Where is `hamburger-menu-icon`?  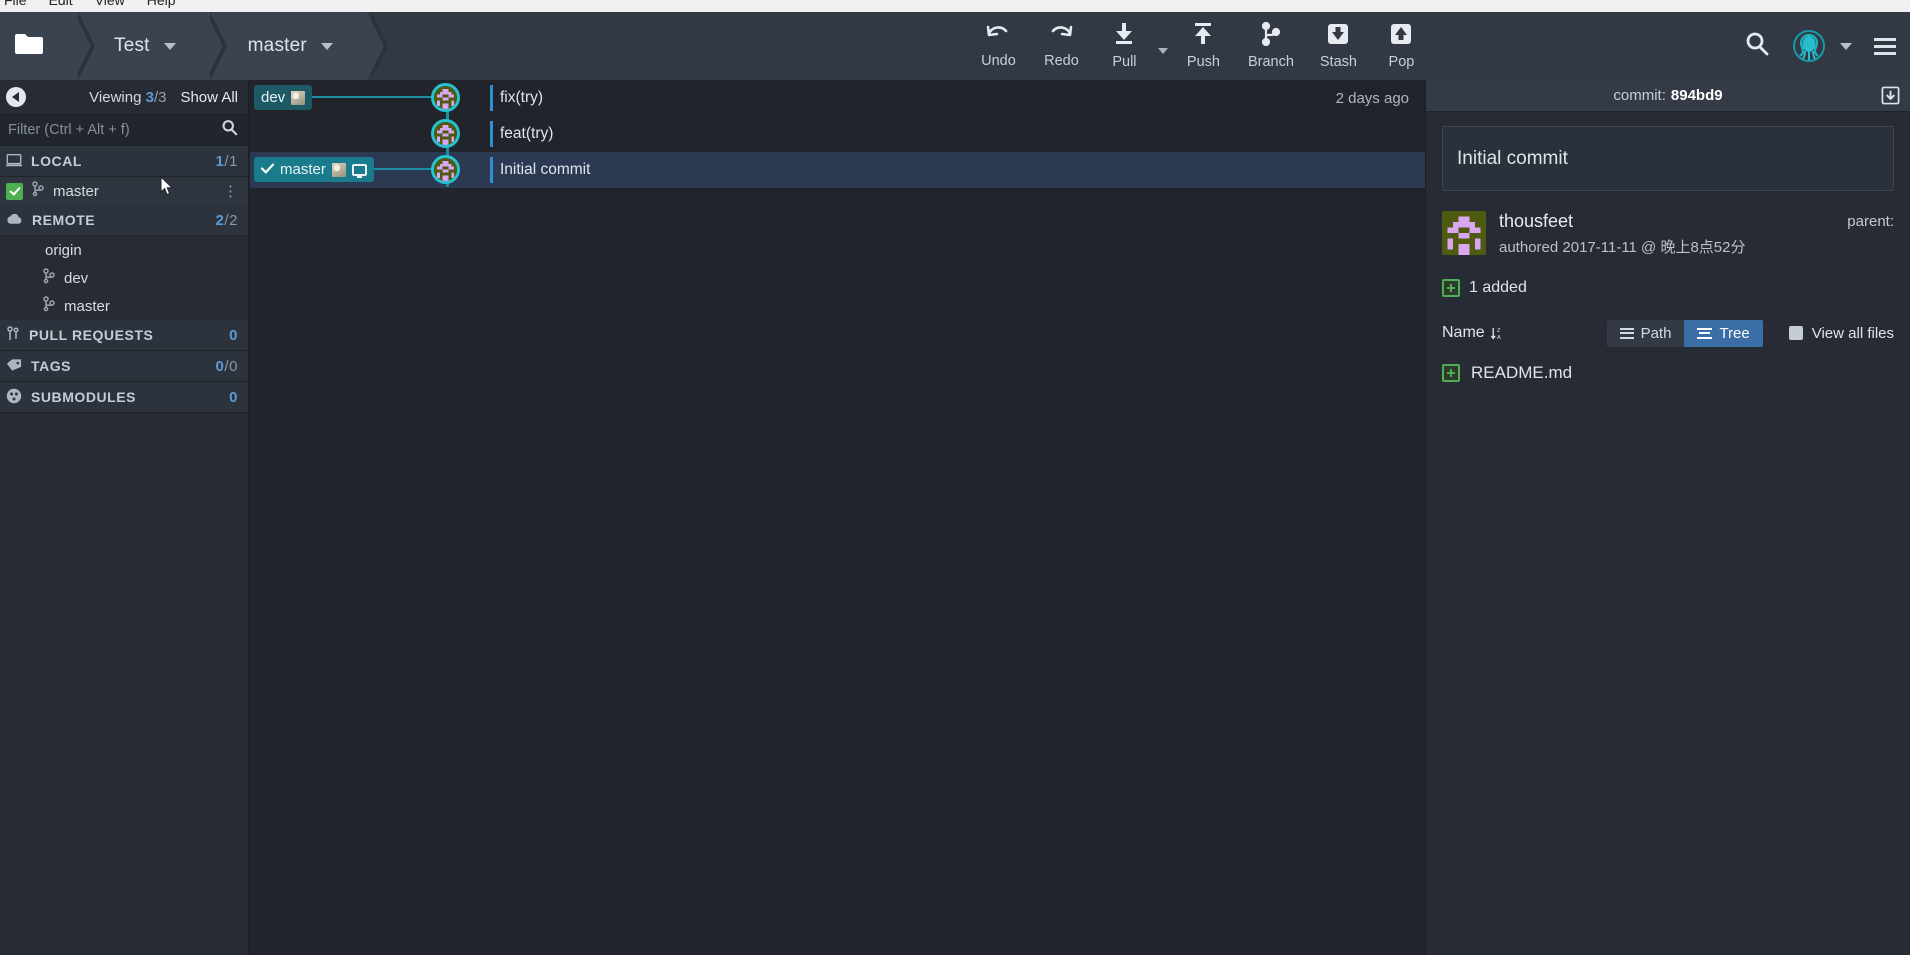 hamburger-menu-icon is located at coordinates (1885, 46).